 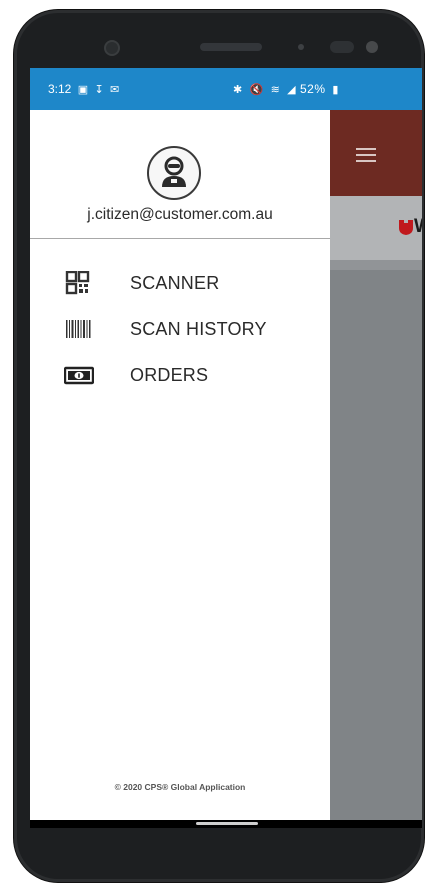 What do you see at coordinates (77, 283) in the screenshot?
I see `qr-code-icon` at bounding box center [77, 283].